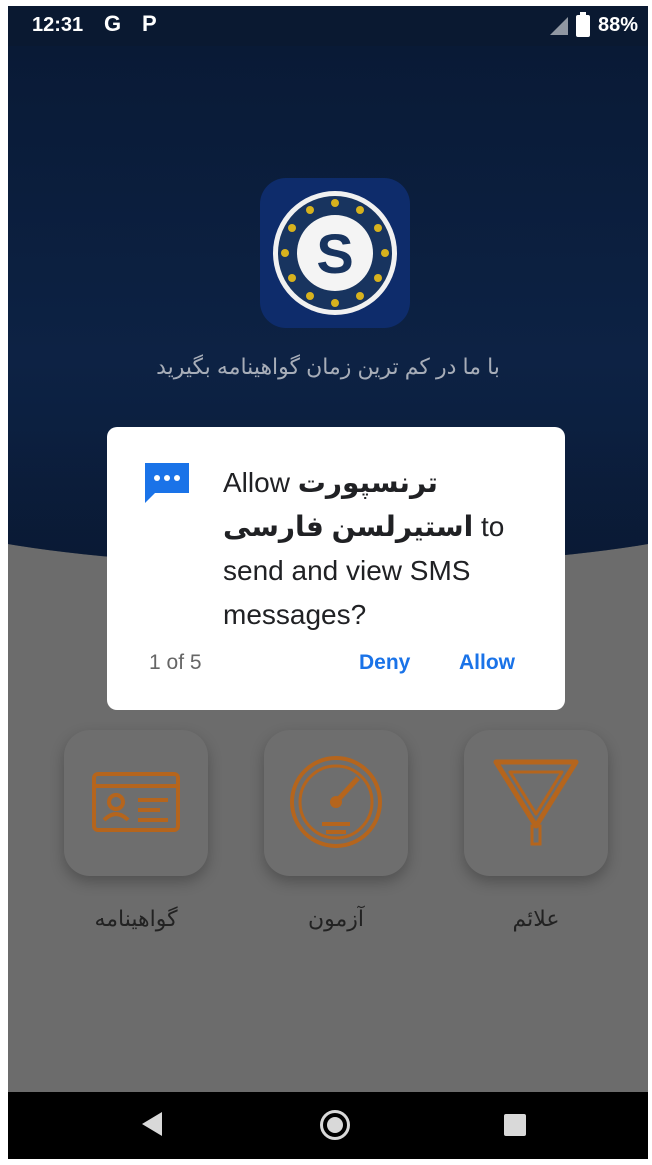 The image size is (652, 1165). I want to click on app-logo-emblem: S, so click(335, 253).